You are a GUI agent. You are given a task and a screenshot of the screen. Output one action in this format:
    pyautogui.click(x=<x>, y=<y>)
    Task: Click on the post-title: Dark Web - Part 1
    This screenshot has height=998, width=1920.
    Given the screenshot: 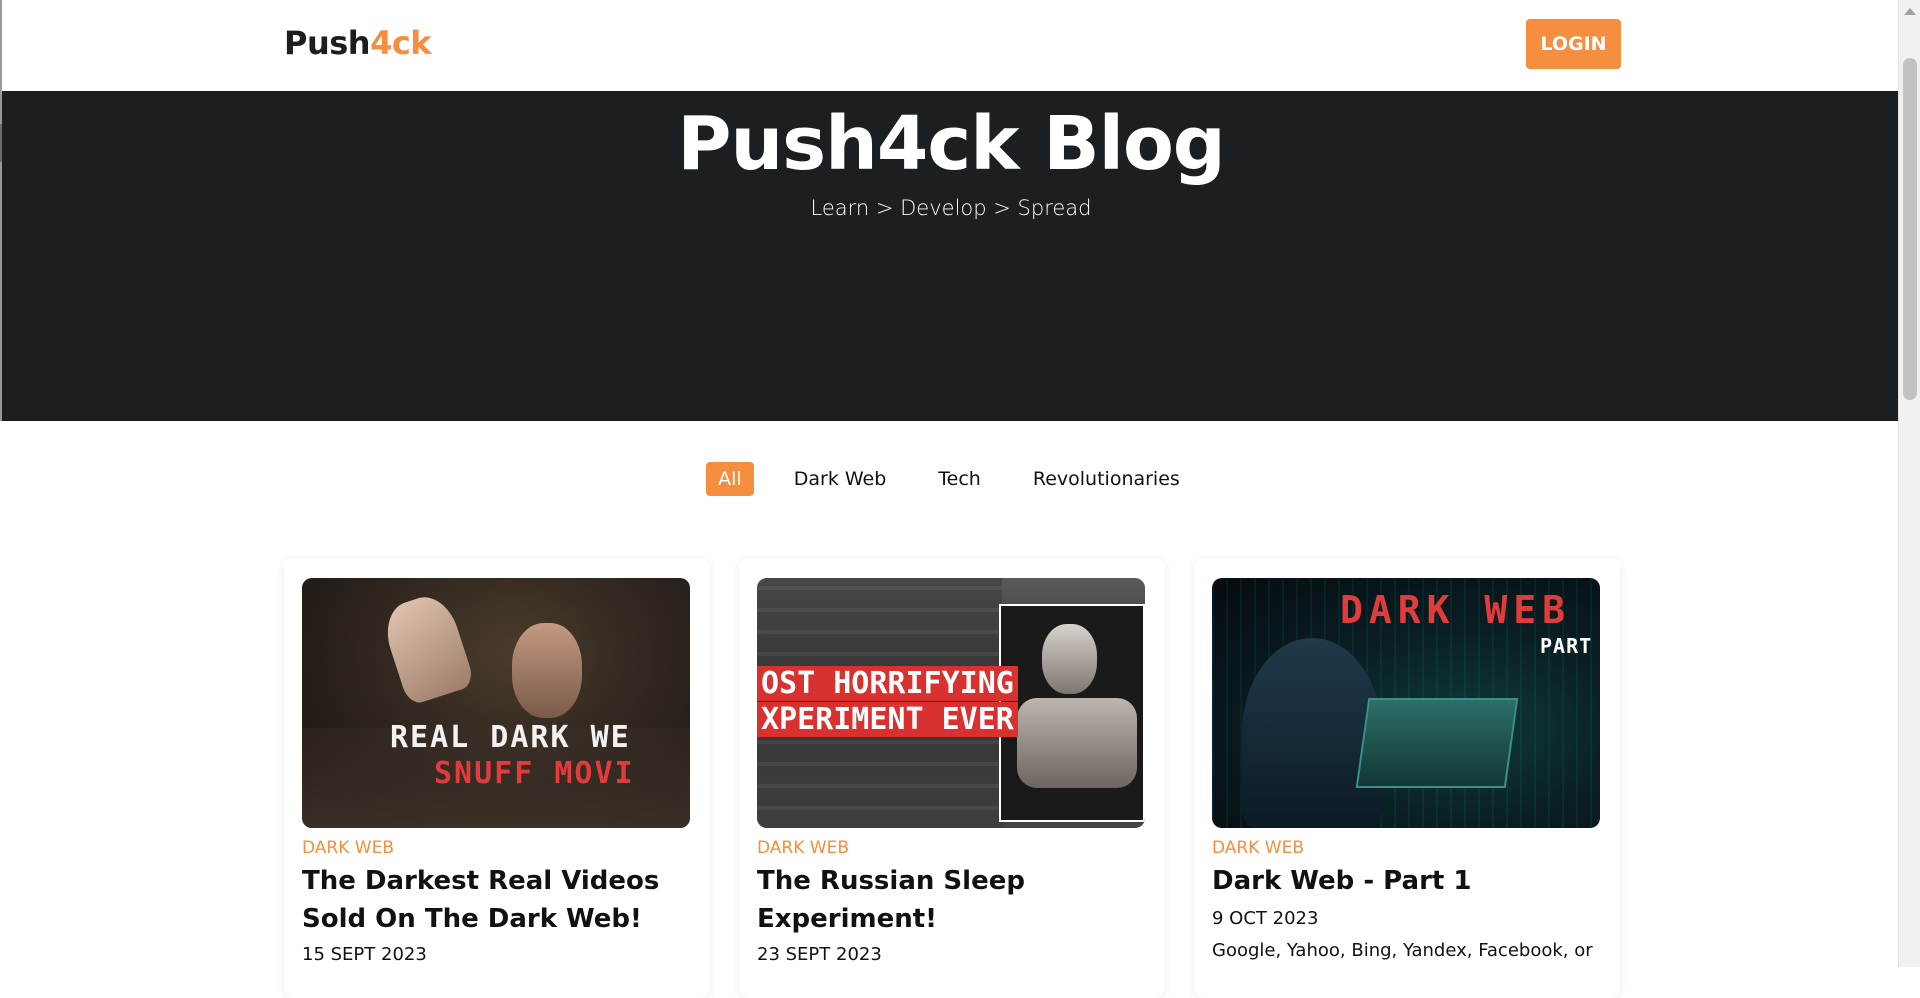 What is the action you would take?
    pyautogui.click(x=1407, y=881)
    